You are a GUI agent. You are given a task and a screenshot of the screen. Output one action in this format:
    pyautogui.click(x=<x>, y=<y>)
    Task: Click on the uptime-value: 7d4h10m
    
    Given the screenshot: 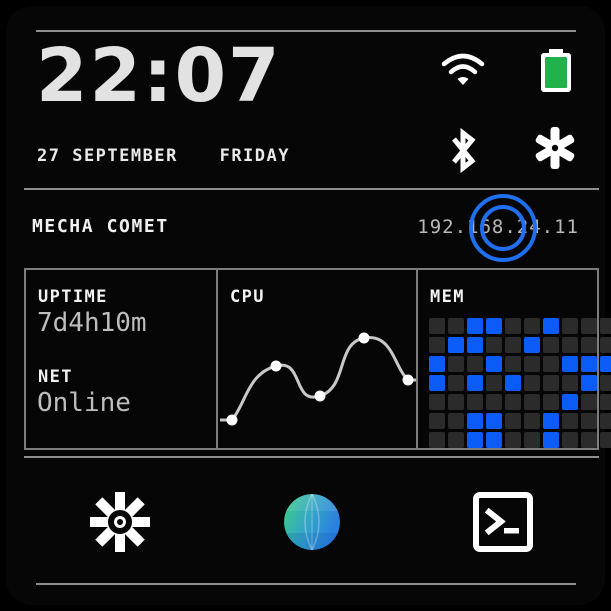 What is the action you would take?
    pyautogui.click(x=92, y=323)
    